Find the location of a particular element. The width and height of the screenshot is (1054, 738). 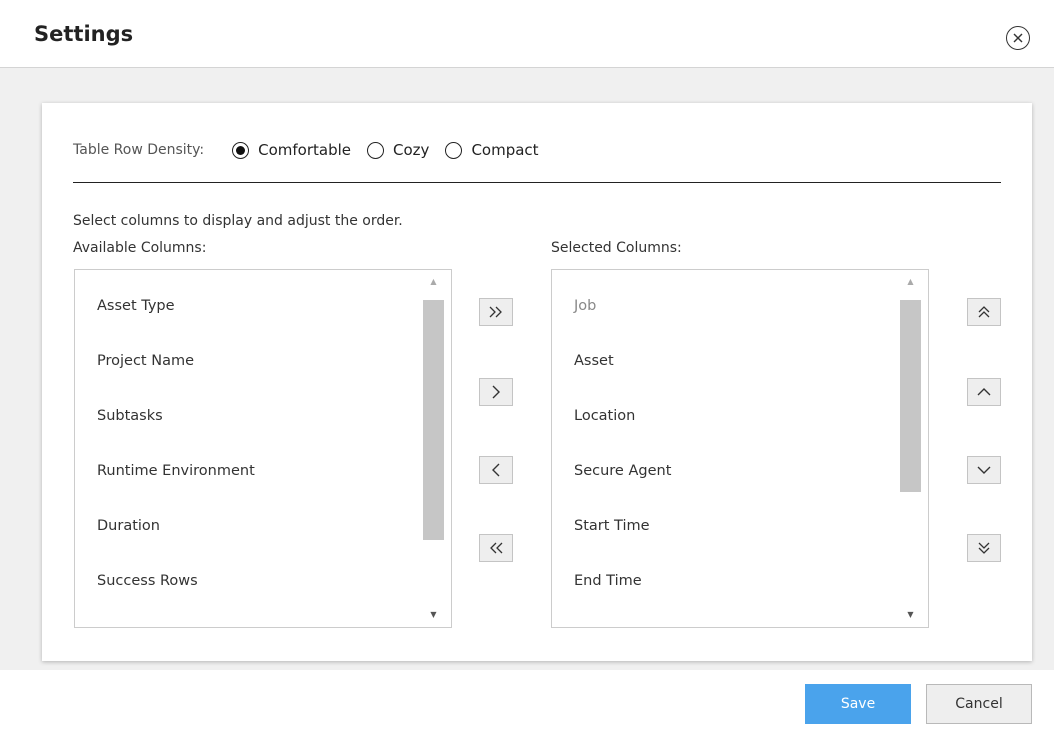

move-all-left-button is located at coordinates (496, 548).